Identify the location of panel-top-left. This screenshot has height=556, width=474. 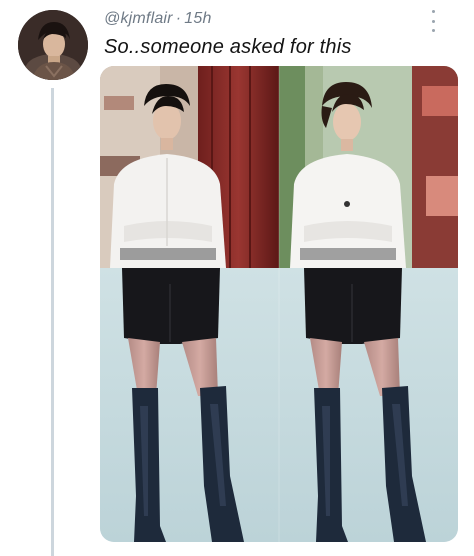
(189, 167).